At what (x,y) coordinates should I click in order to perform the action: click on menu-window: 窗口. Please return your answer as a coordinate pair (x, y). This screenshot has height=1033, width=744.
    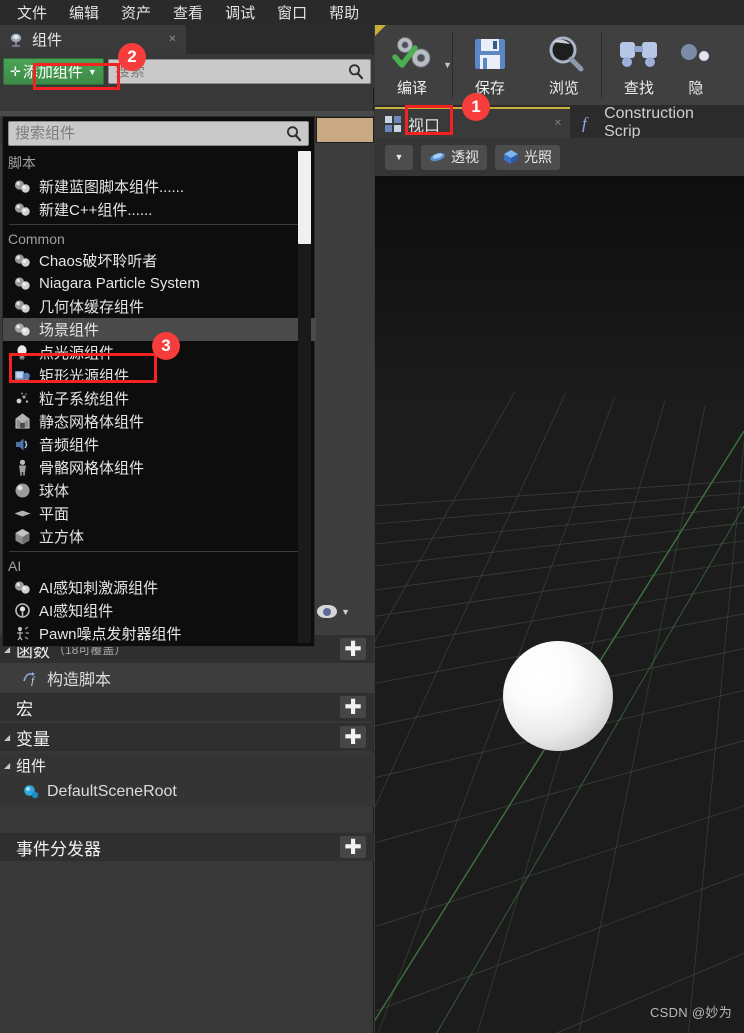
    Looking at the image, I should click on (292, 12).